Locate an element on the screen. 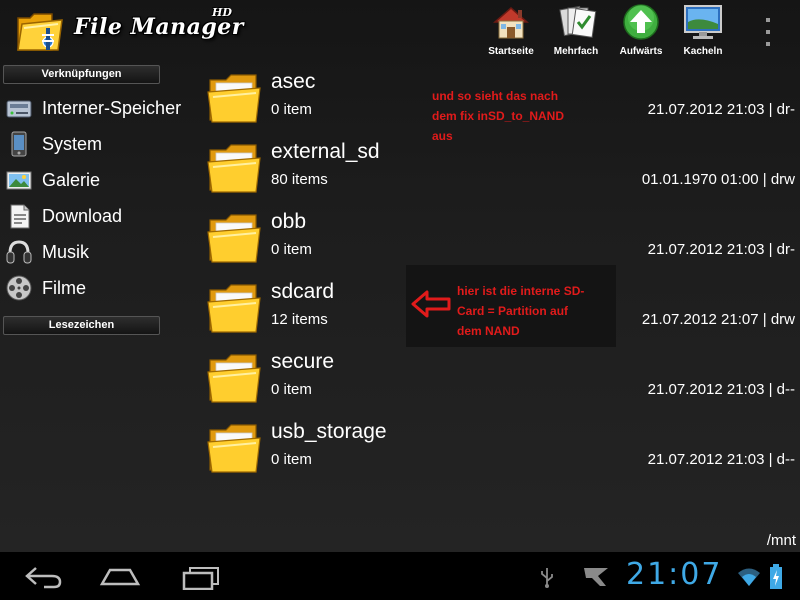 Image resolution: width=800 pixels, height=600 pixels. app-title-badge: HD is located at coordinates (222, 12).